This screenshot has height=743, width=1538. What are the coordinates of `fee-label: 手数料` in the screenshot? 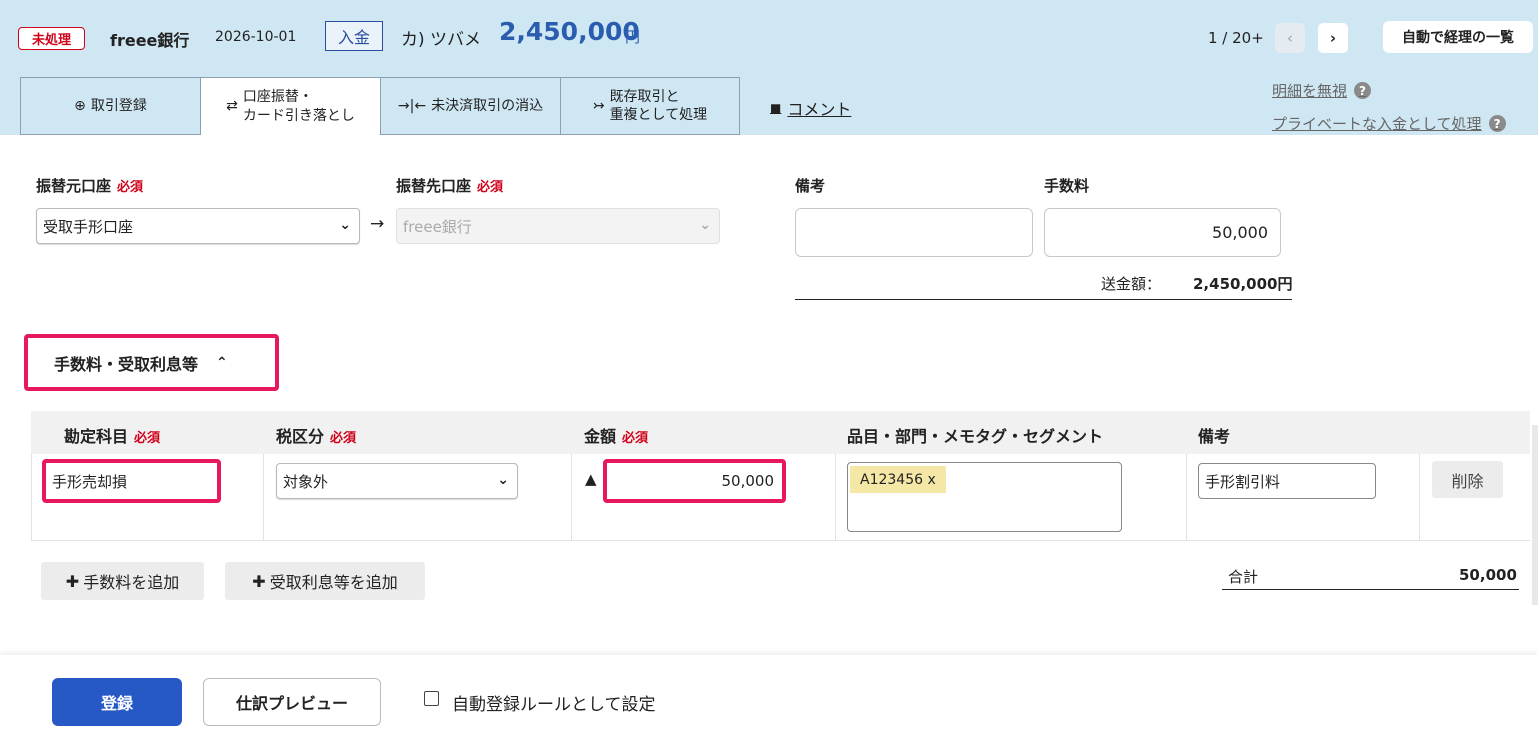 It's located at (1067, 186).